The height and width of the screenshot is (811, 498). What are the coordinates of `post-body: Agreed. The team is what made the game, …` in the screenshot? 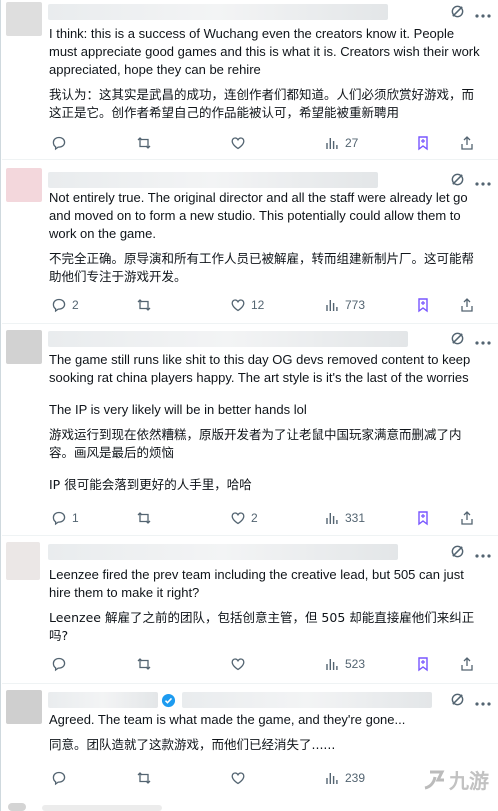 It's located at (267, 732).